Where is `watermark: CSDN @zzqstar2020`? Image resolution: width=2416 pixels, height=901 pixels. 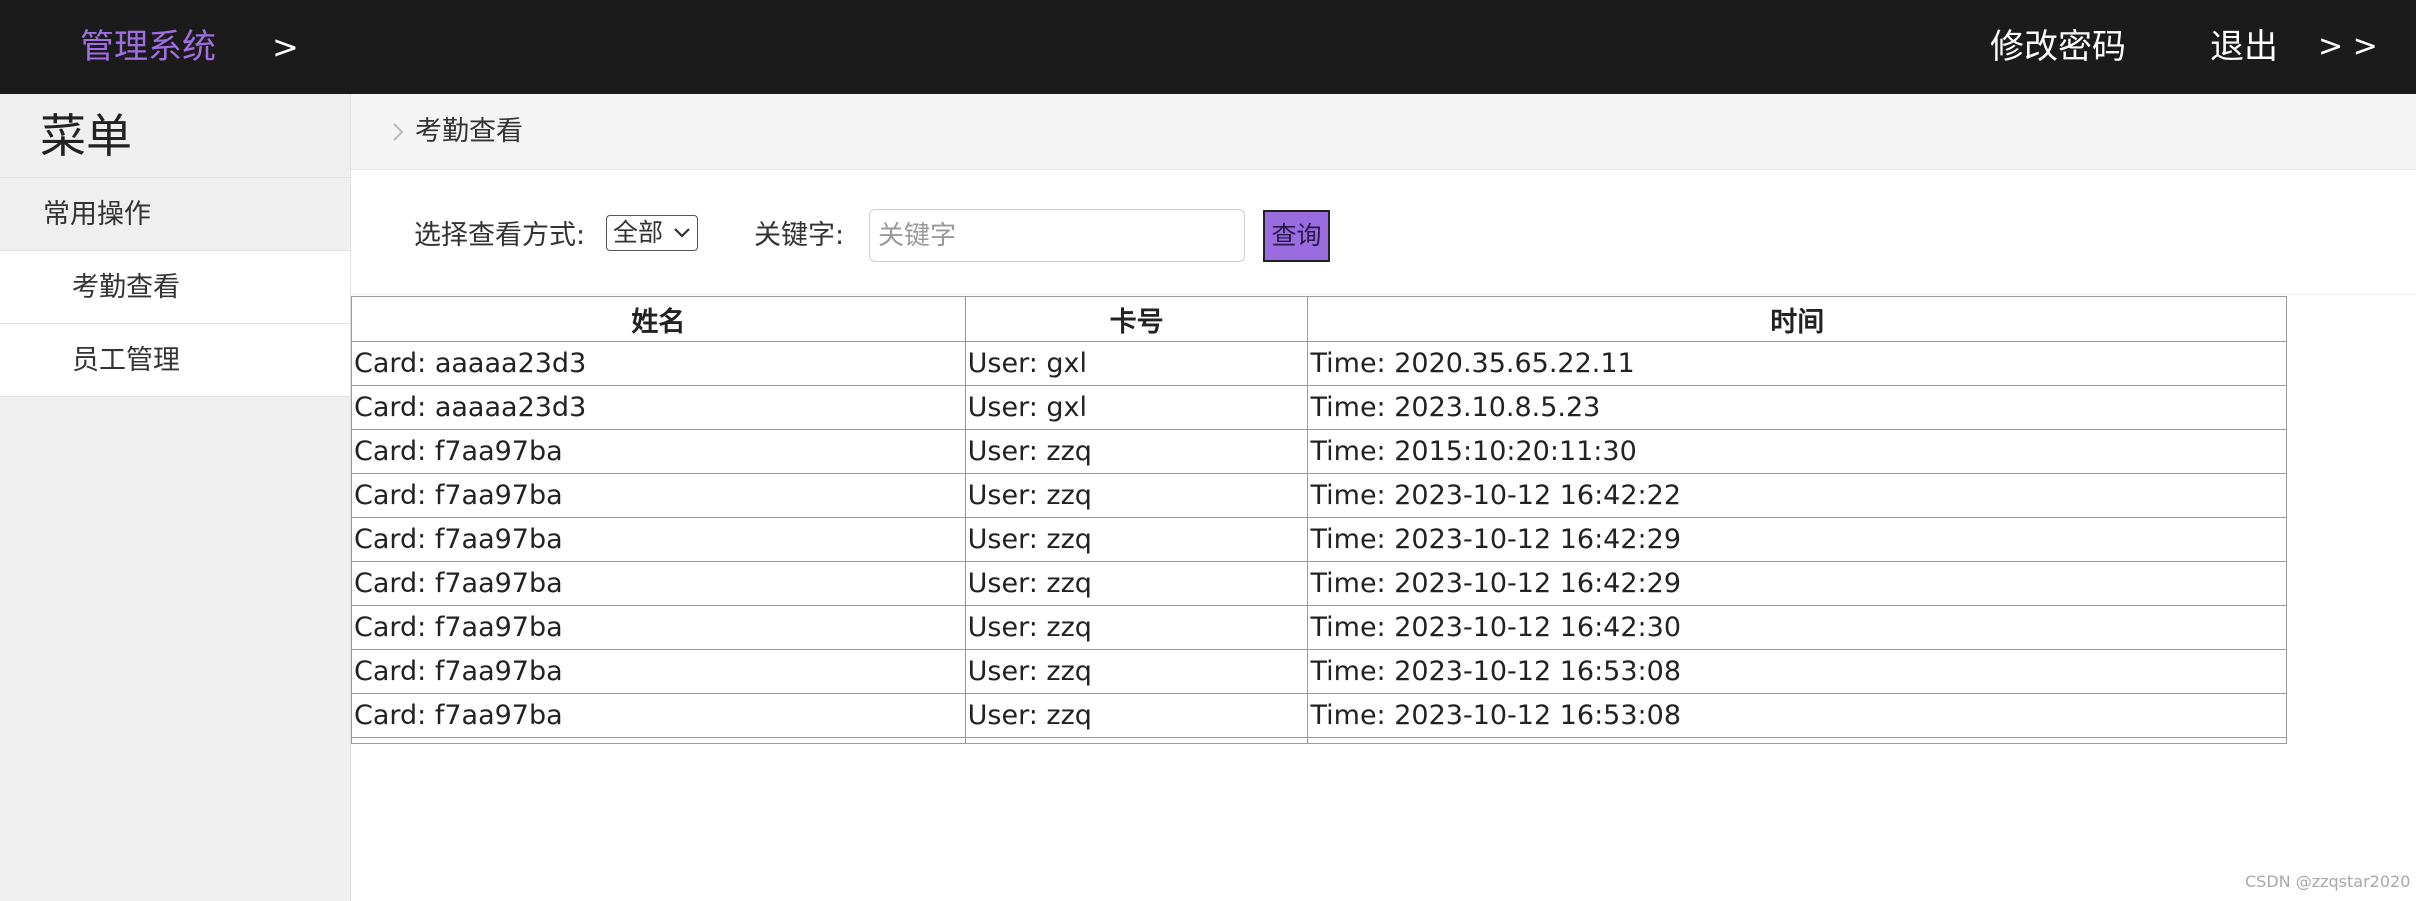 watermark: CSDN @zzqstar2020 is located at coordinates (2328, 881).